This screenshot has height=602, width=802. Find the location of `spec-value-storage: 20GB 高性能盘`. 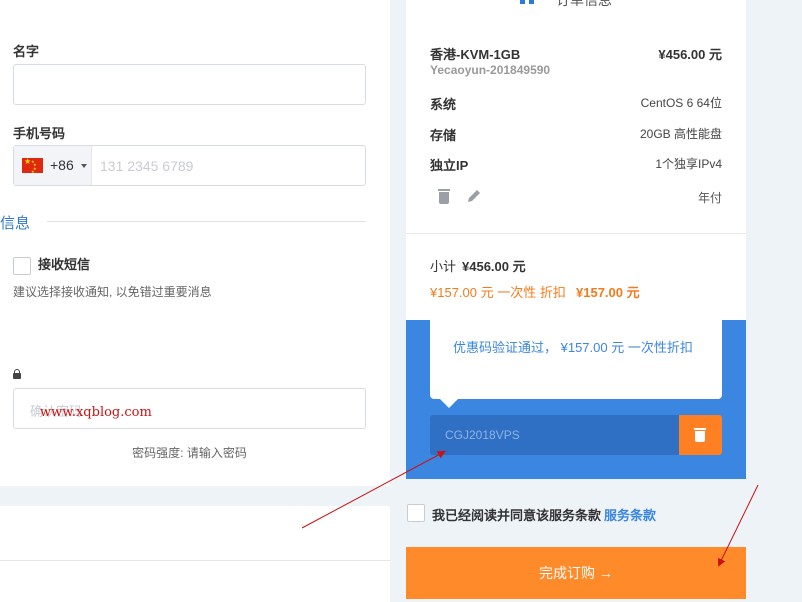

spec-value-storage: 20GB 高性能盘 is located at coordinates (680, 134).